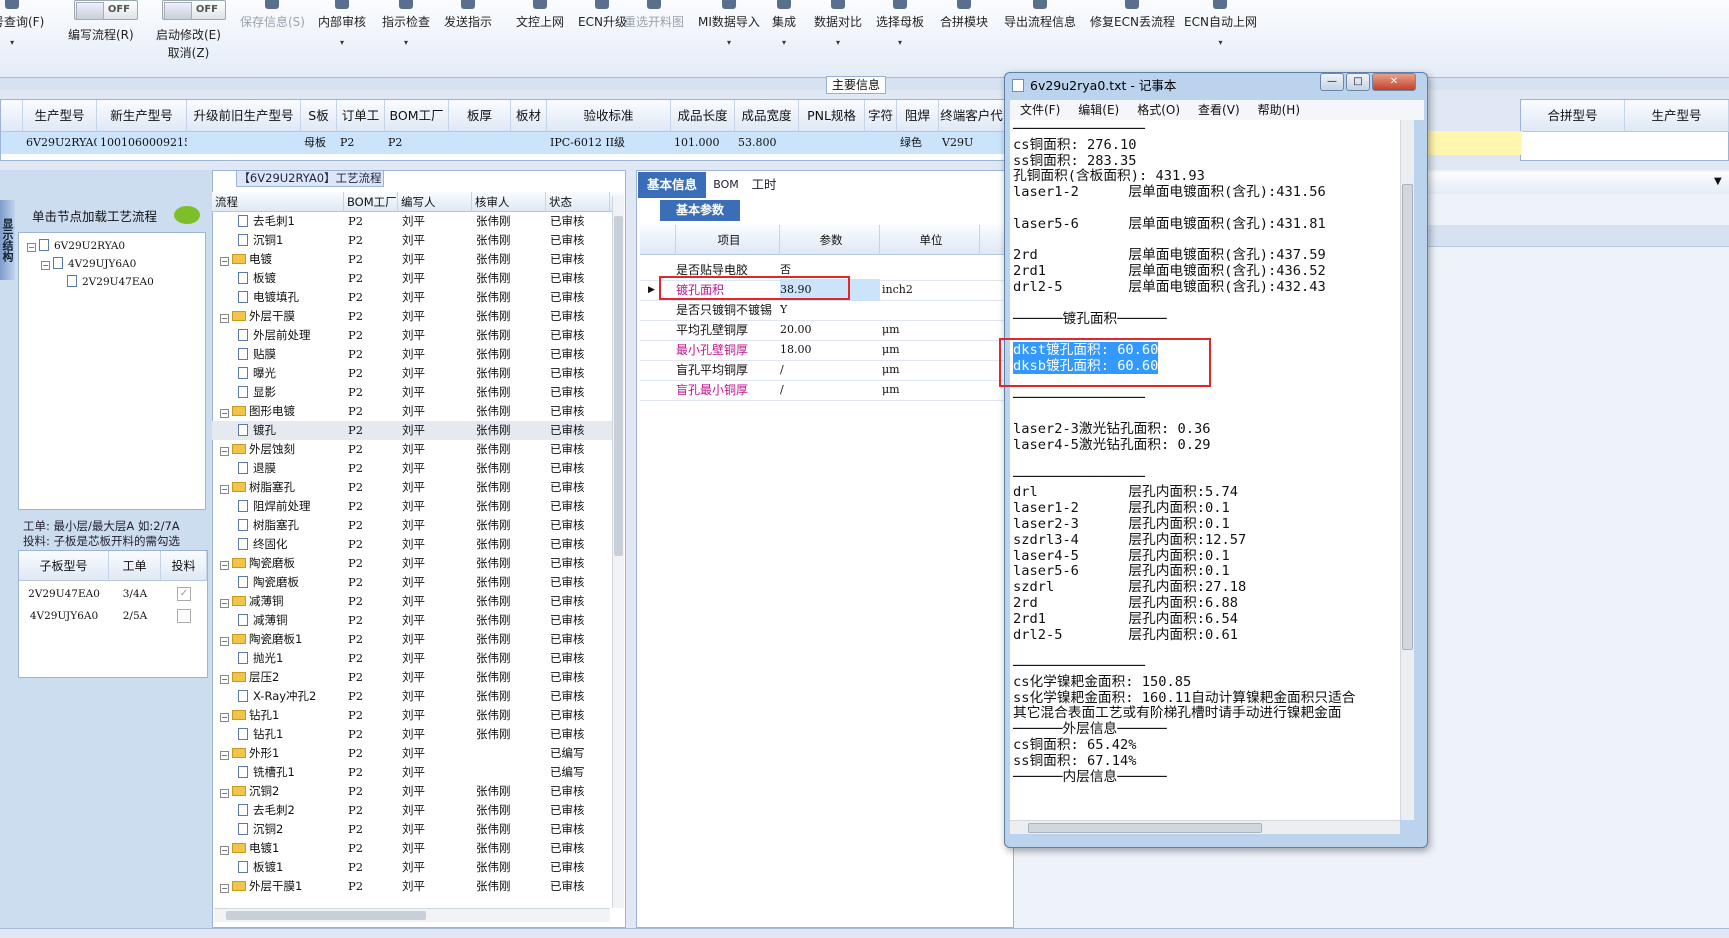 The height and width of the screenshot is (938, 1729). What do you see at coordinates (827, 350) in the screenshot?
I see `param-row: 最小孔壁铜厚 18.00 μm` at bounding box center [827, 350].